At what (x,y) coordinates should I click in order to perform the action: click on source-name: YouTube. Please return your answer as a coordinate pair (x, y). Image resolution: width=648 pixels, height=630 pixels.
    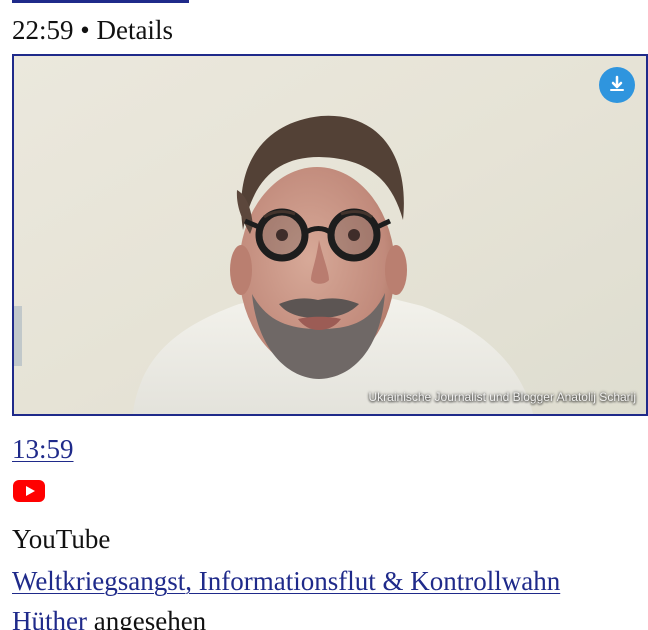
    Looking at the image, I should click on (61, 539).